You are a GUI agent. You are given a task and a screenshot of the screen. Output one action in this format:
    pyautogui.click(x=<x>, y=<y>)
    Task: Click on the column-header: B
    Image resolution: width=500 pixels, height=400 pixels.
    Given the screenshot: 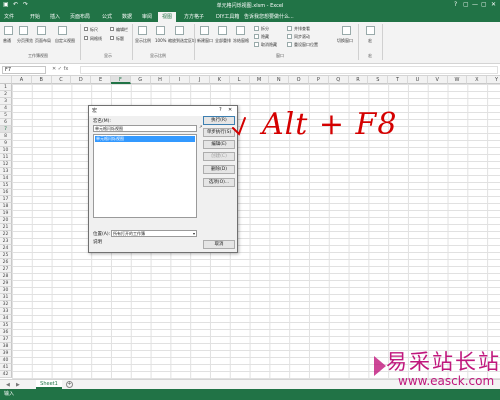 What is the action you would take?
    pyautogui.click(x=41, y=80)
    